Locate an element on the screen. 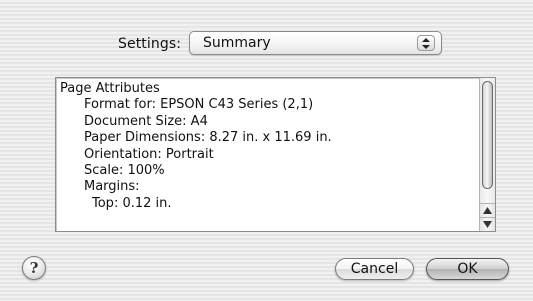  settings-popup-value: Summary is located at coordinates (237, 43).